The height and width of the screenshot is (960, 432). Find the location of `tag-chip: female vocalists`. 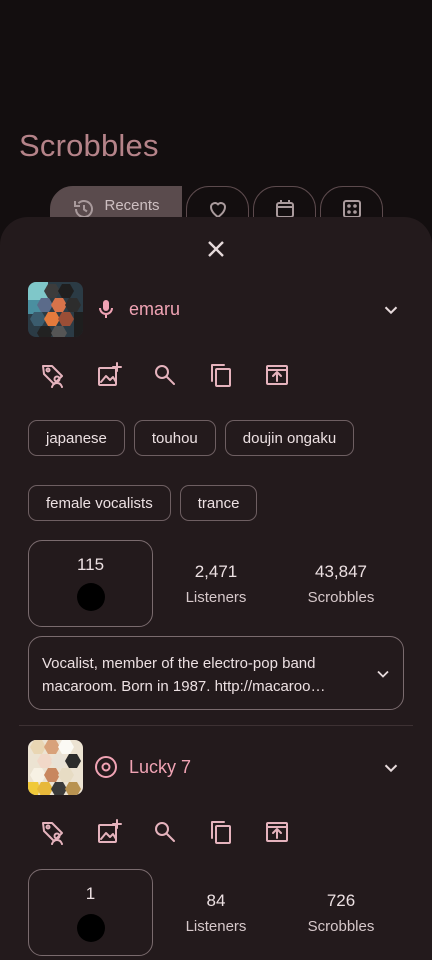

tag-chip: female vocalists is located at coordinates (99, 503).